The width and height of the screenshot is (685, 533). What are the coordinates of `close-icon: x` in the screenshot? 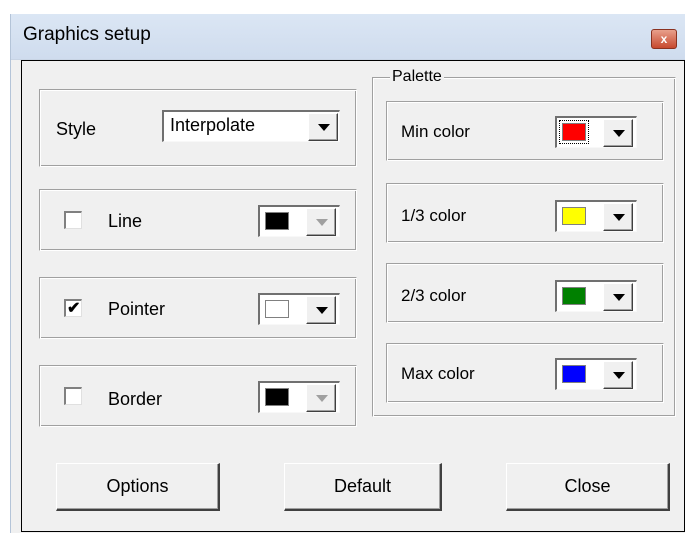 It's located at (664, 39).